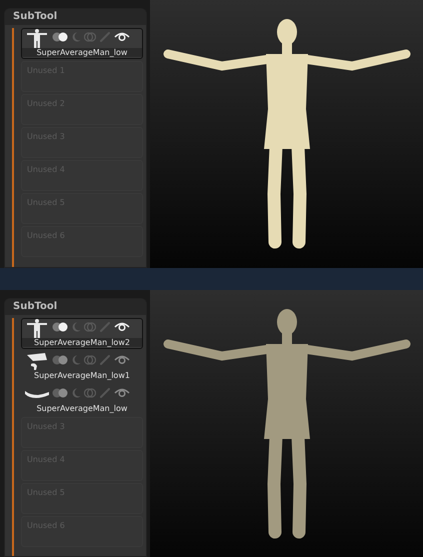 The height and width of the screenshot is (557, 423). I want to click on parts-thumbnail-icon, so click(37, 361).